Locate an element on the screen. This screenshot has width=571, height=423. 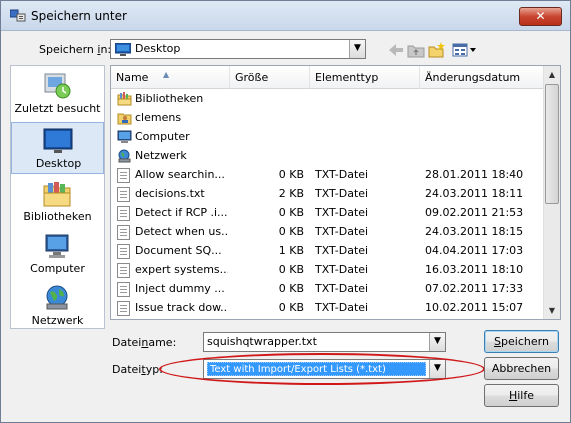
file-size: 2 KB is located at coordinates (291, 193).